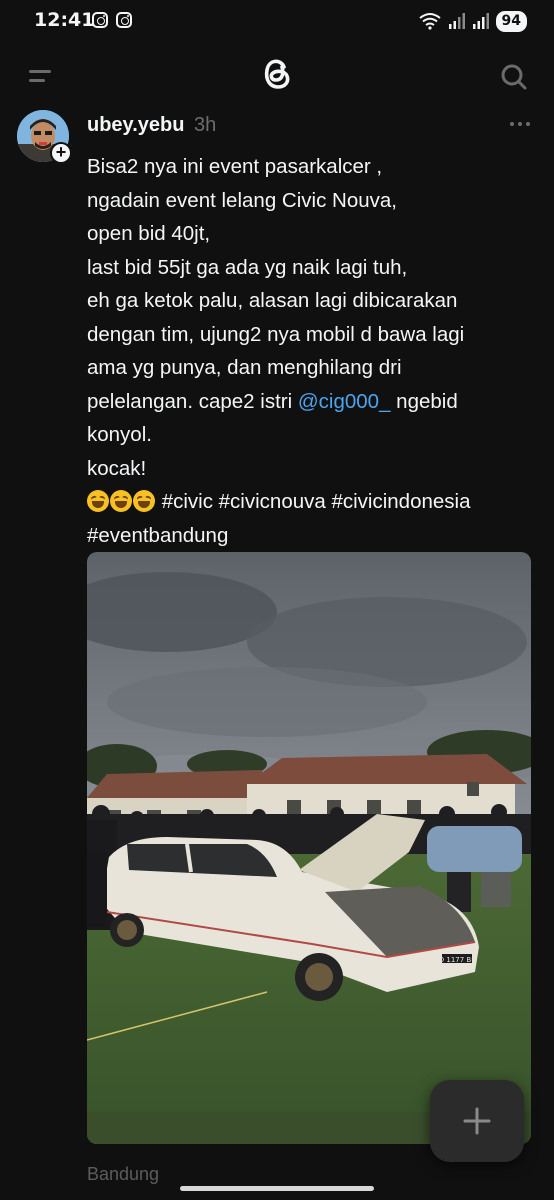 This screenshot has height=1200, width=554. What do you see at coordinates (205, 125) in the screenshot?
I see `post-timestamp: 3h` at bounding box center [205, 125].